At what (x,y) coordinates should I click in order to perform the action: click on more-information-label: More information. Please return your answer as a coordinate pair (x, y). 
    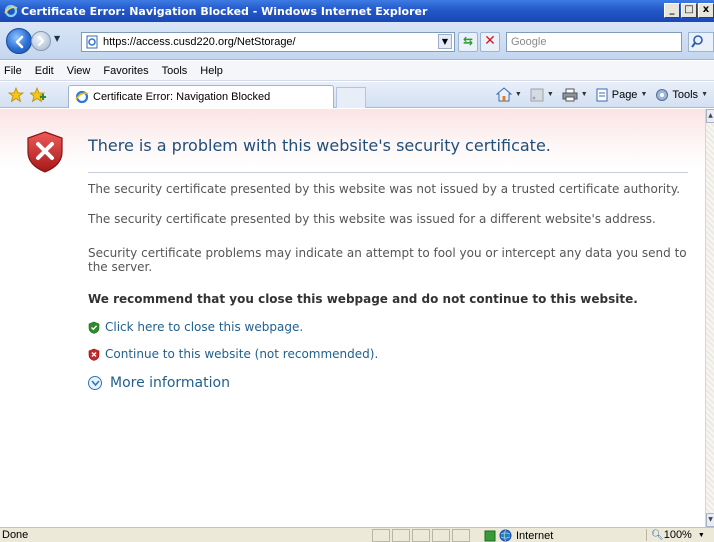
    Looking at the image, I should click on (170, 383).